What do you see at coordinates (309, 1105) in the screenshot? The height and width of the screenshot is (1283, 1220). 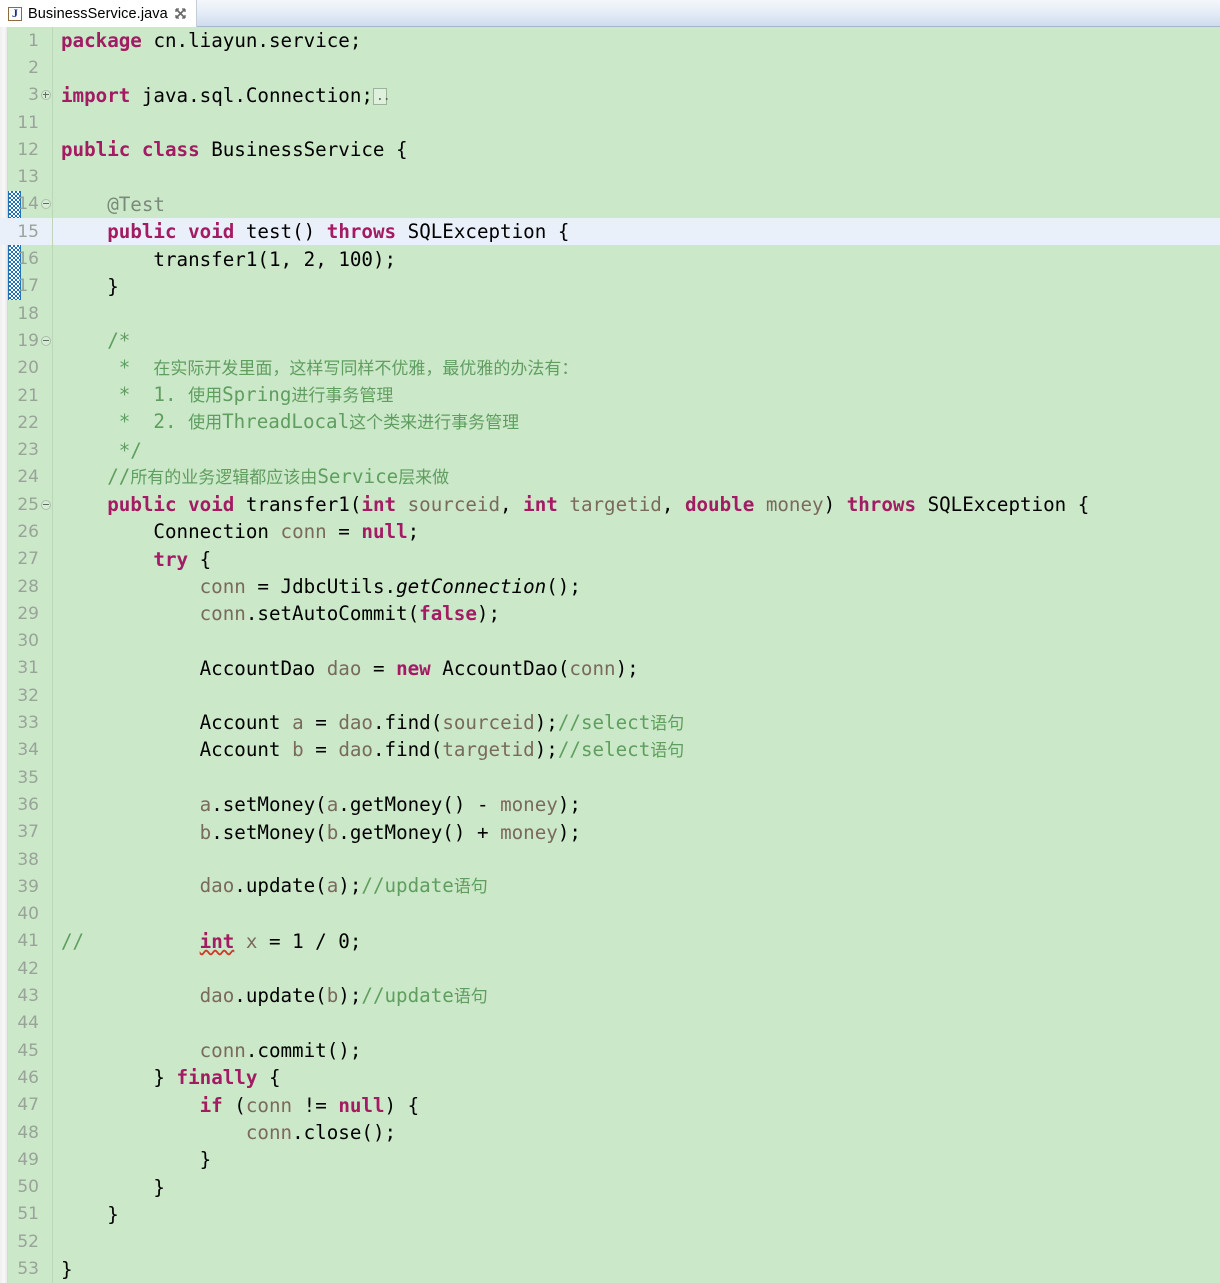 I see `code-text: if (conn != null) {` at bounding box center [309, 1105].